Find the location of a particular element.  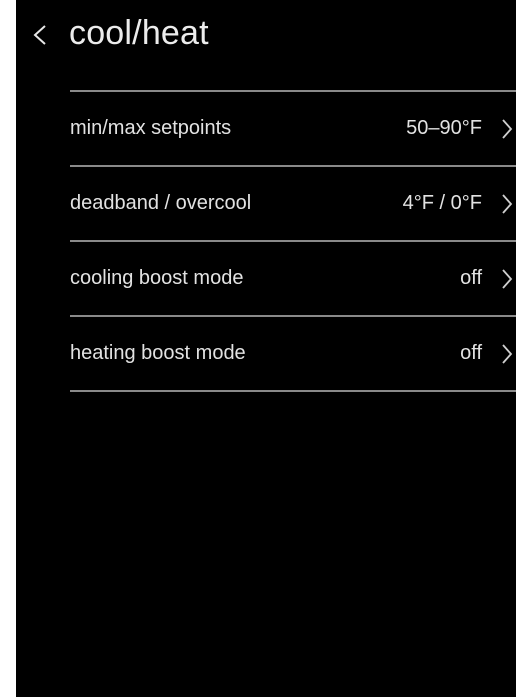

setting-row-cooling-boost-mode: cooling boost mode off is located at coordinates (293, 278).